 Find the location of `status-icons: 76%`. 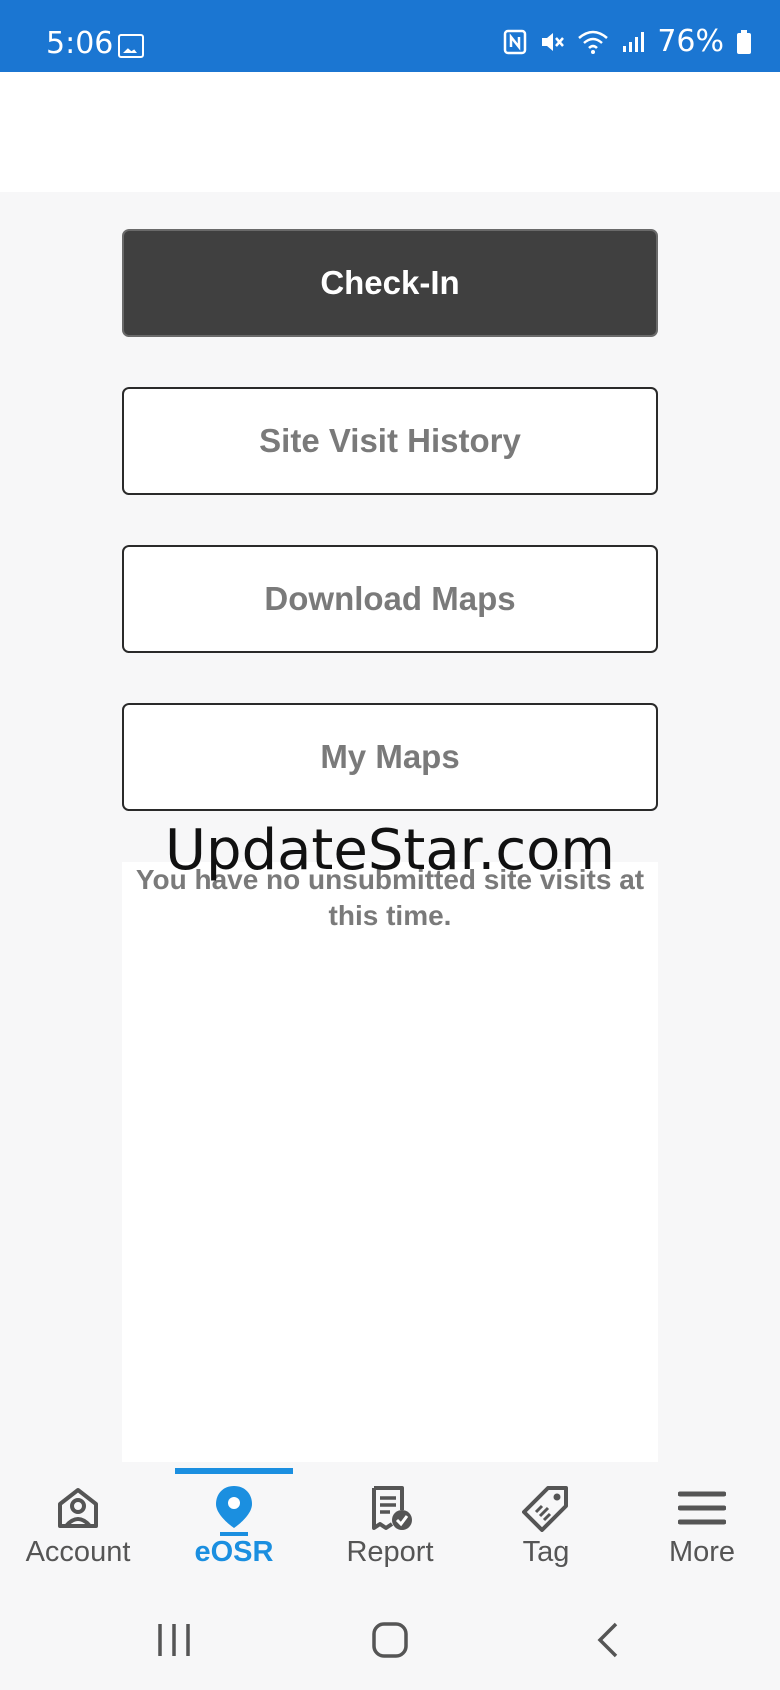

status-icons: 76% is located at coordinates (627, 41).